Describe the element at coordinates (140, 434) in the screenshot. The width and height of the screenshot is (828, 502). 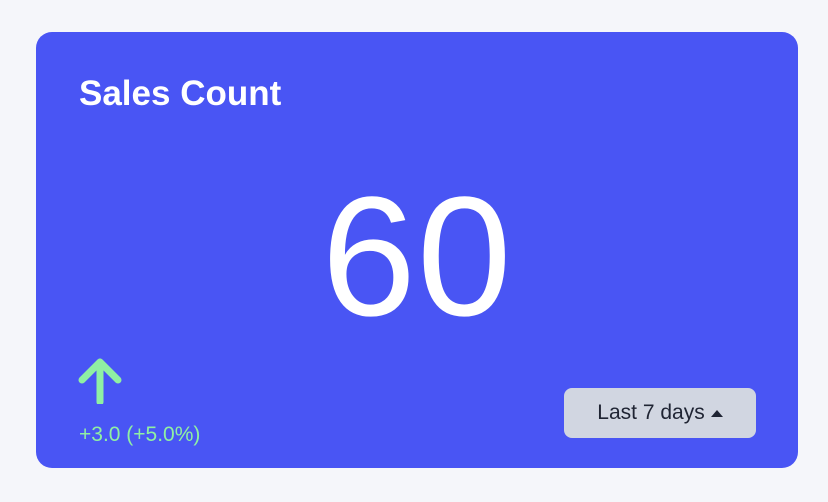
I see `change-text: +3.0 (+5.0%)` at that location.